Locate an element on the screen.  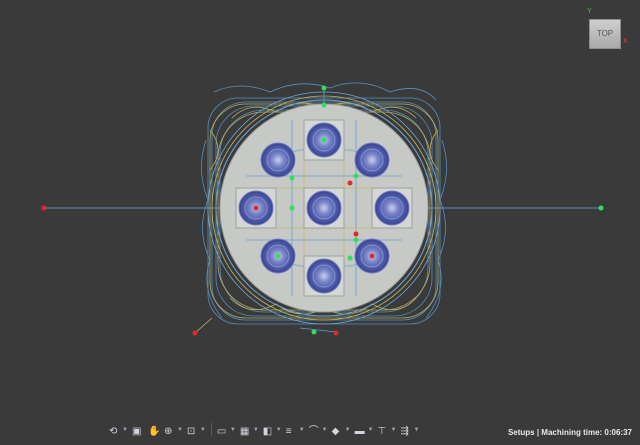
grid-button: ▦ ▼ is located at coordinates (249, 430).